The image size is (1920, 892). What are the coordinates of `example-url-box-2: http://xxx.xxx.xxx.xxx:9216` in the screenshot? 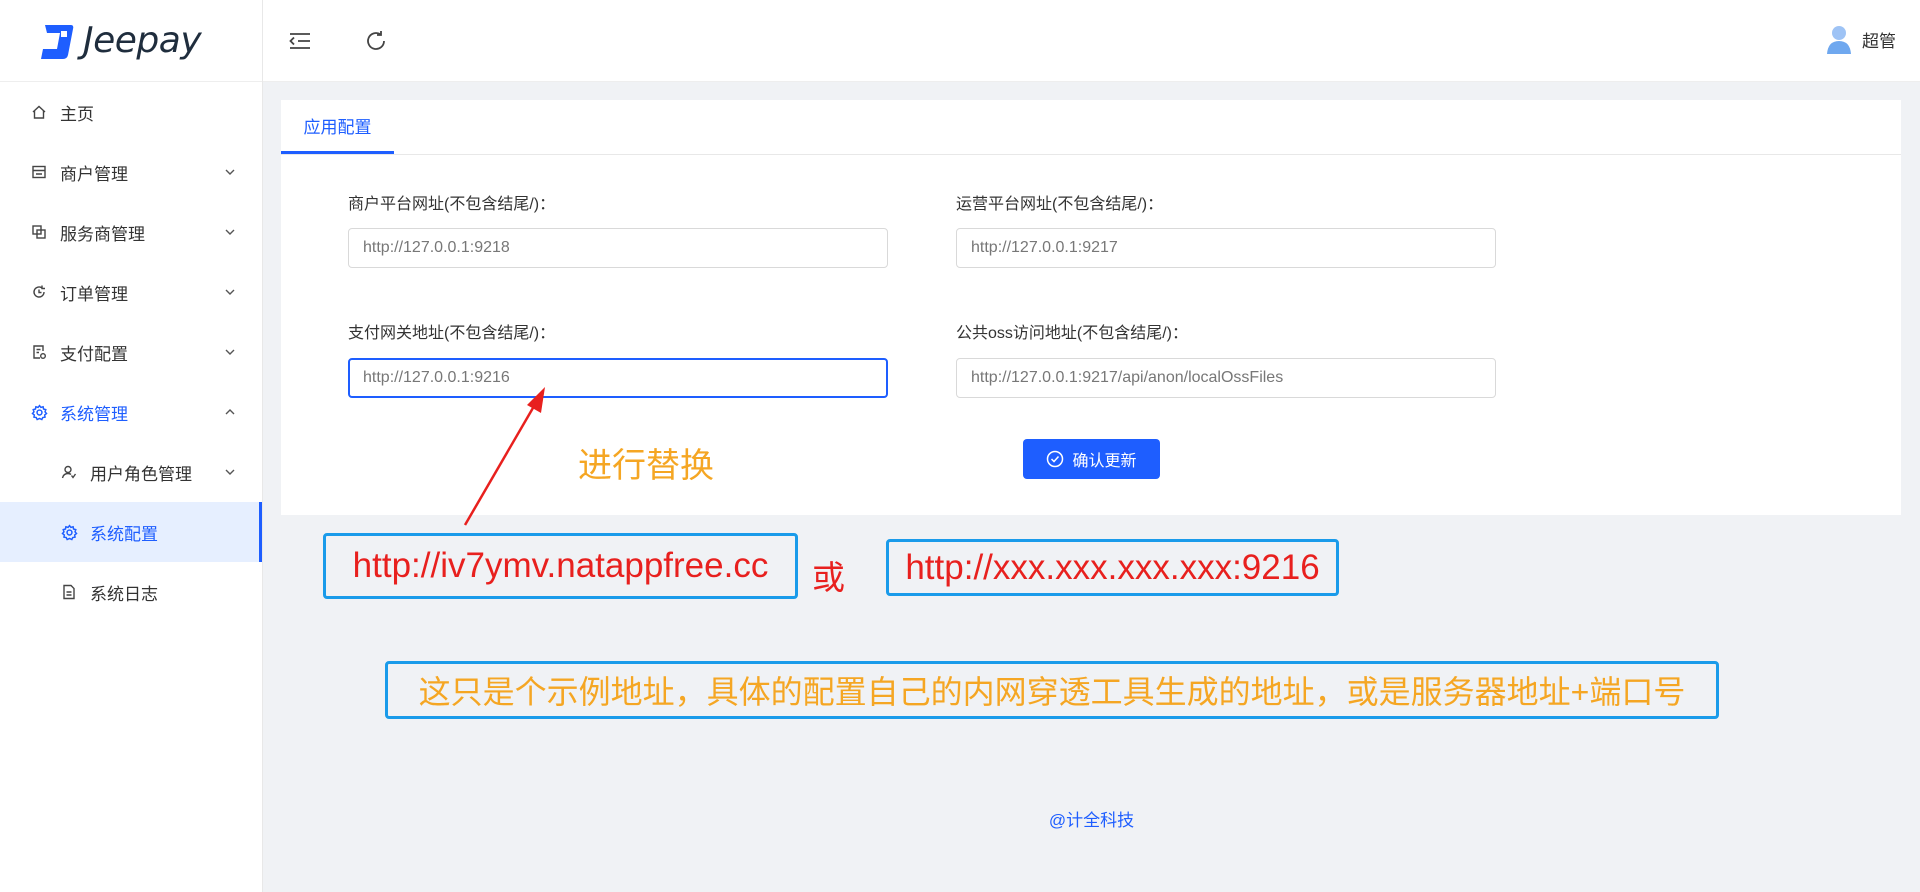 It's located at (1112, 567).